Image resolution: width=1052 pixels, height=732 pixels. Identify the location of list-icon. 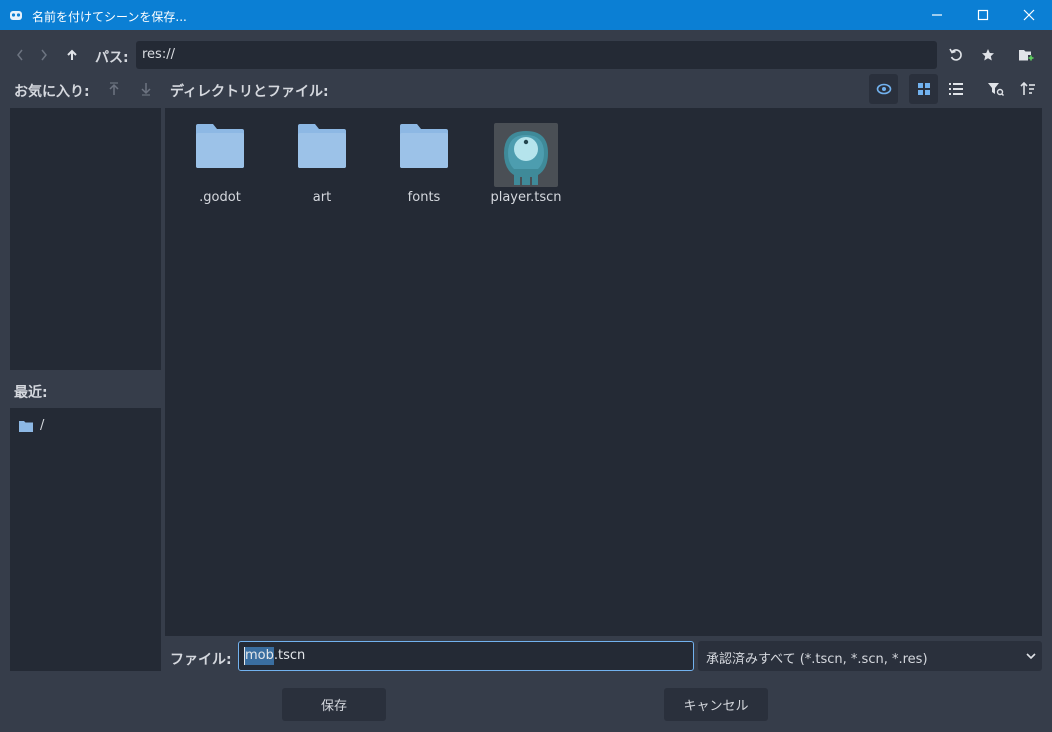
(956, 89).